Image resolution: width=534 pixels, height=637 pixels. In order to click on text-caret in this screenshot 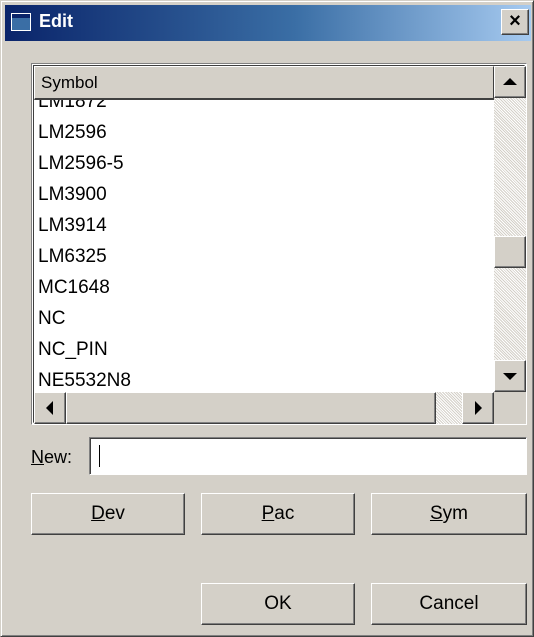, I will do `click(99, 456)`.